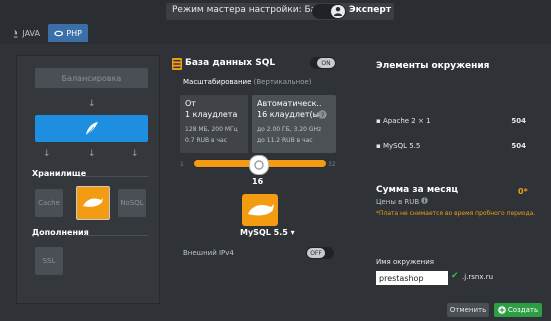 The width and height of the screenshot is (551, 321). Describe the element at coordinates (523, 310) in the screenshot. I see `create-label: Создать` at that location.